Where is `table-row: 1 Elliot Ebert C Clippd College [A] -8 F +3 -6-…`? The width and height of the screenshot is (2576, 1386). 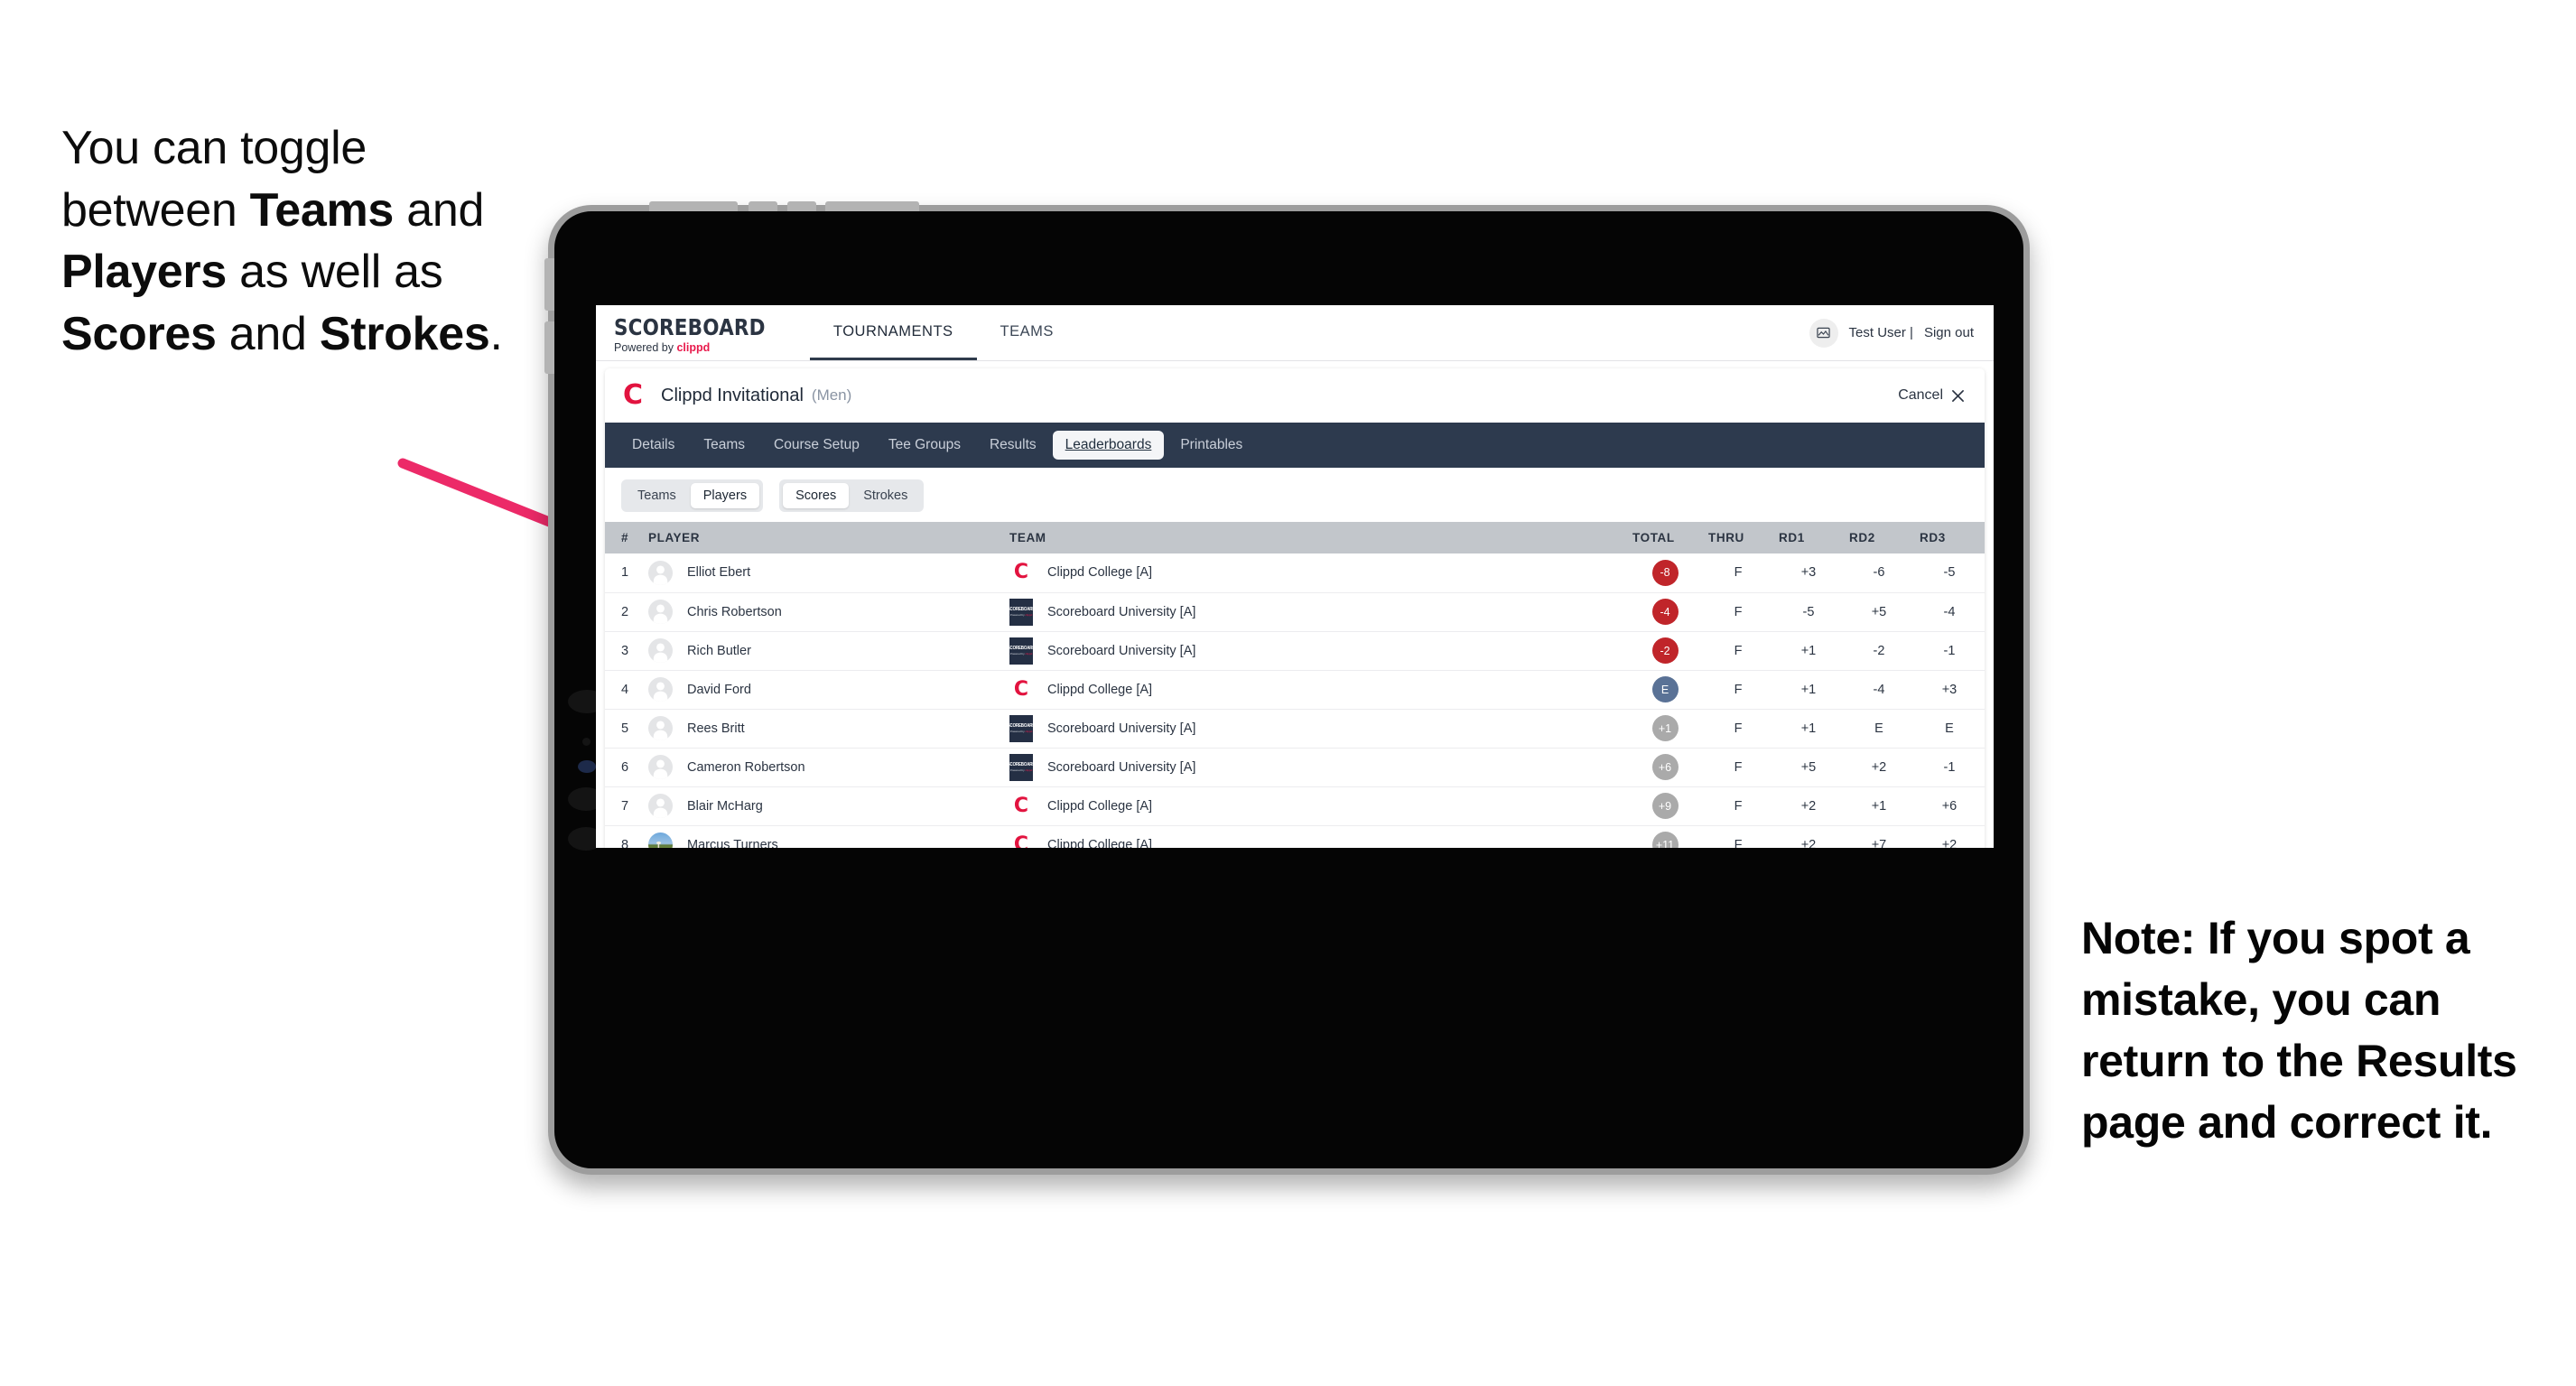 table-row: 1 Elliot Ebert C Clippd College [A] -8 F +3 -6-… is located at coordinates (1295, 573).